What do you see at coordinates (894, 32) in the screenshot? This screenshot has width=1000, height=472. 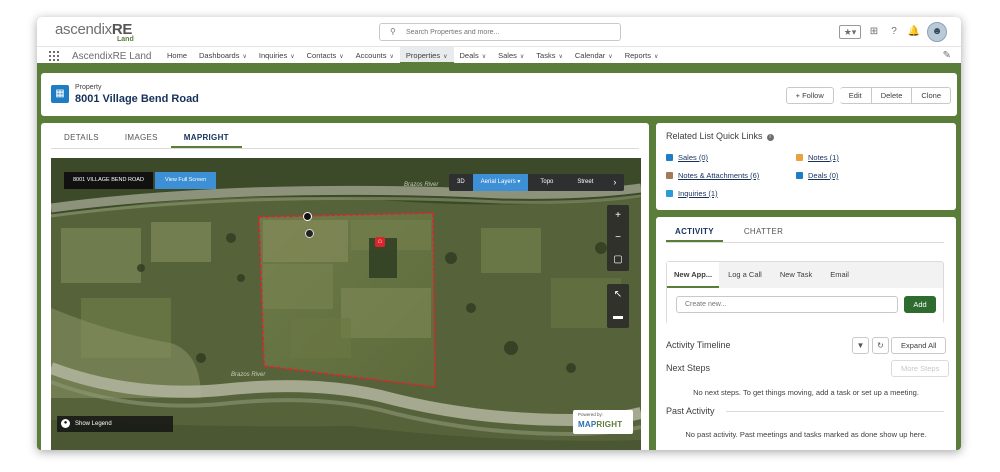 I see `help-icon: ?` at bounding box center [894, 32].